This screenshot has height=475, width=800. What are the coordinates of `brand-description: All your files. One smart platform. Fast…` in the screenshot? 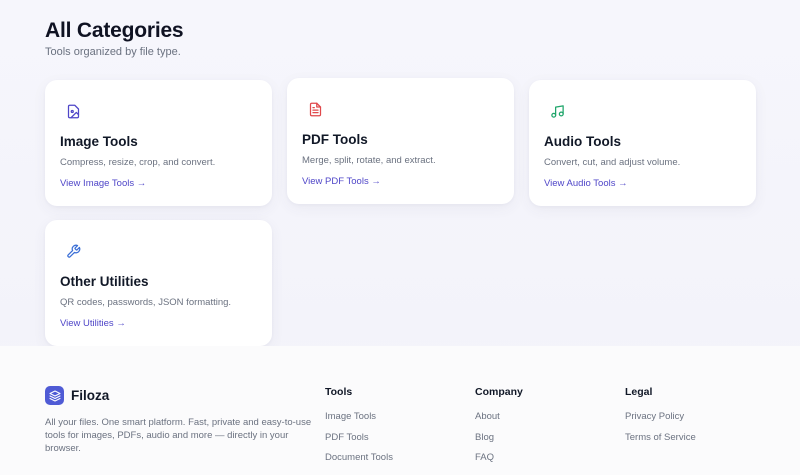 It's located at (178, 435).